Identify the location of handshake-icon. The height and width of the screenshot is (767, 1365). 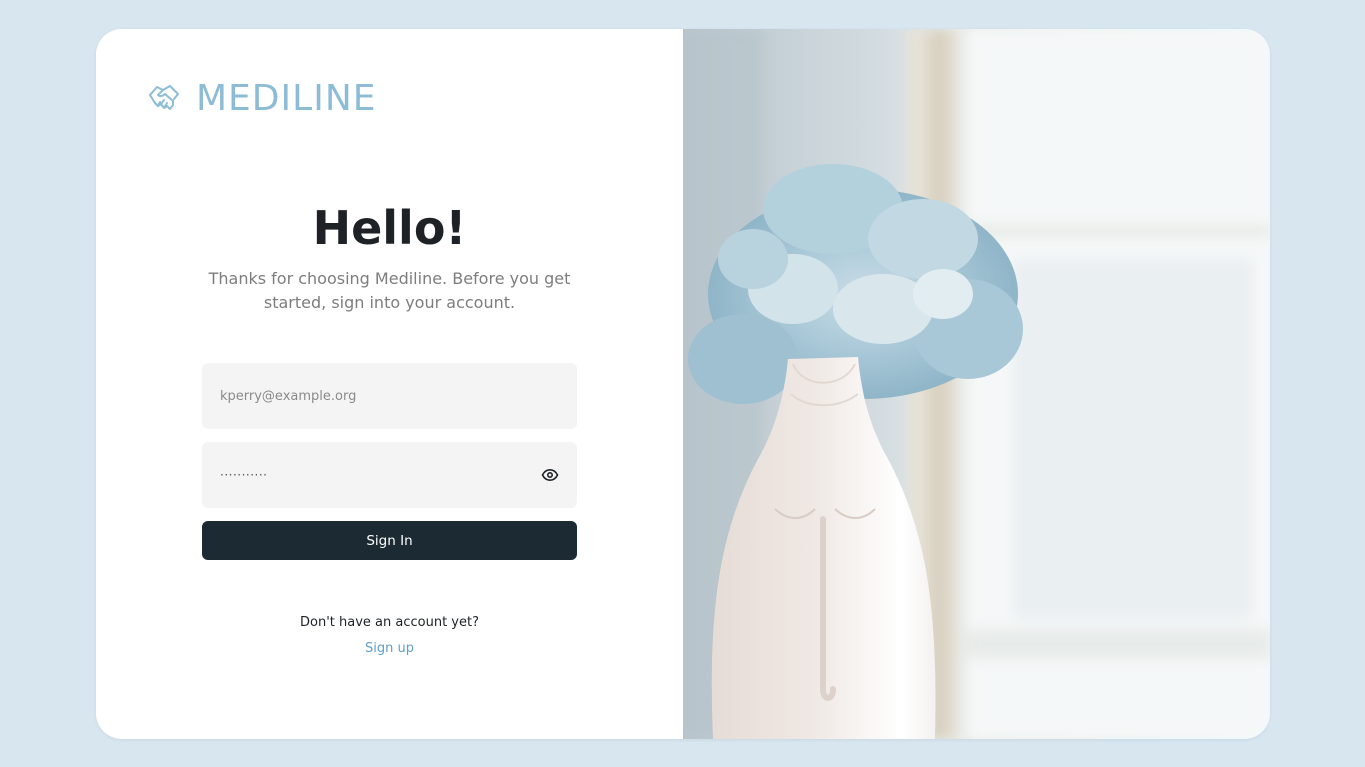
(164, 97).